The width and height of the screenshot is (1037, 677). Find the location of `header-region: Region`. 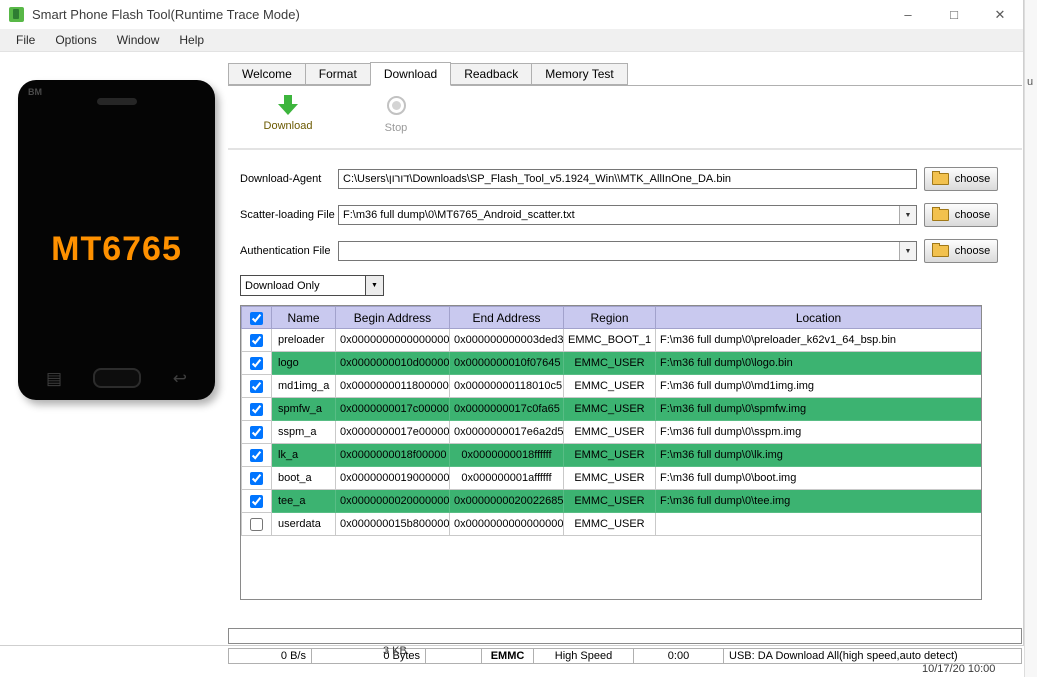

header-region: Region is located at coordinates (609, 317).